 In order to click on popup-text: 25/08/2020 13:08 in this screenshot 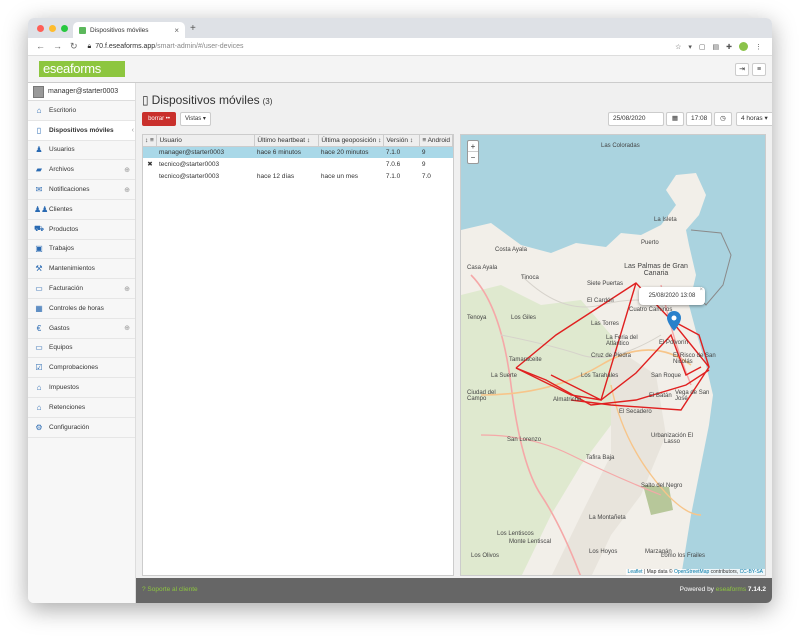, I will do `click(672, 296)`.